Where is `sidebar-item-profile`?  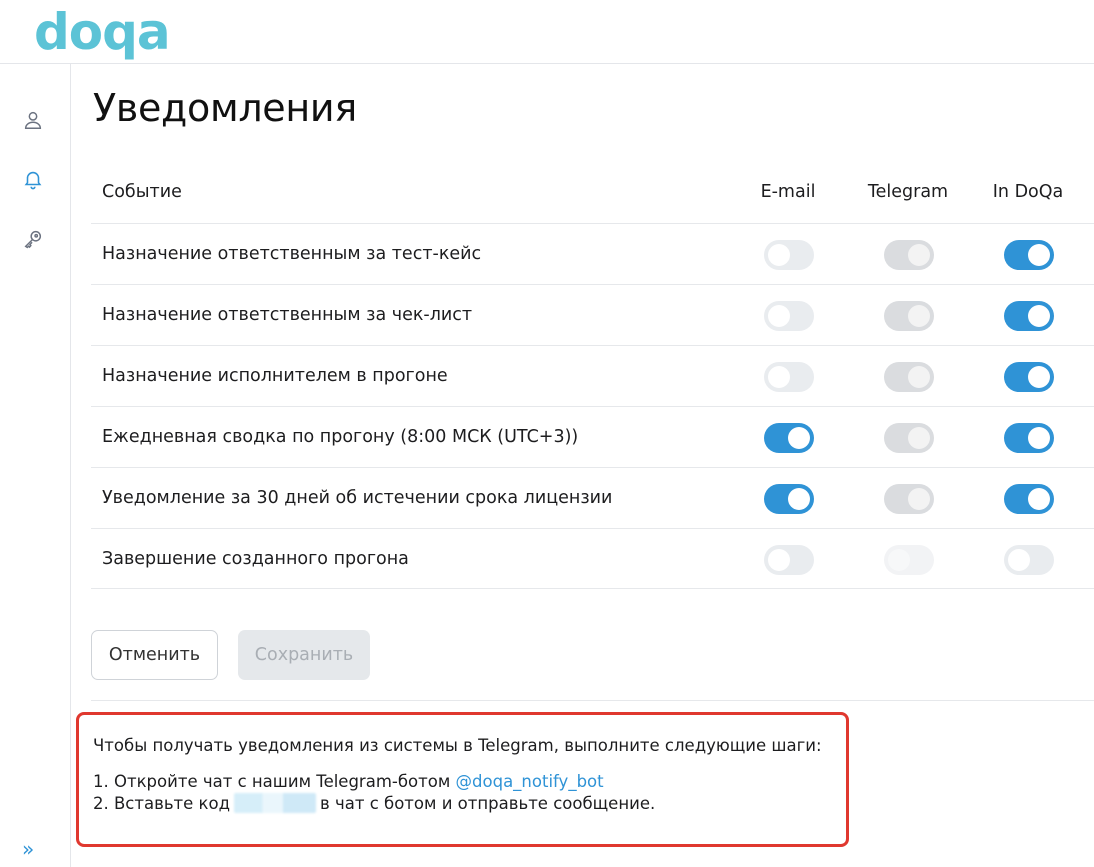
sidebar-item-profile is located at coordinates (33, 120).